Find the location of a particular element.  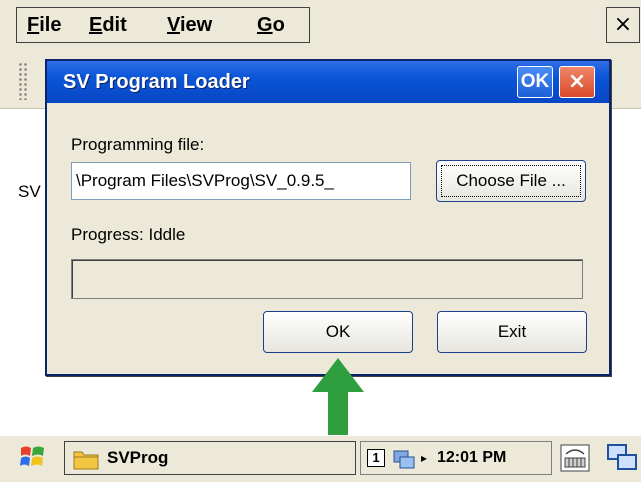

menu-view-mnemonic: V is located at coordinates (173, 25).